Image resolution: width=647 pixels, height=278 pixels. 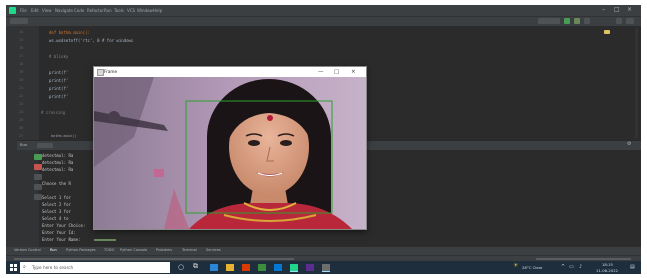 What do you see at coordinates (230, 72) in the screenshot?
I see `camera-window-titlebar: Frame — □ ×` at bounding box center [230, 72].